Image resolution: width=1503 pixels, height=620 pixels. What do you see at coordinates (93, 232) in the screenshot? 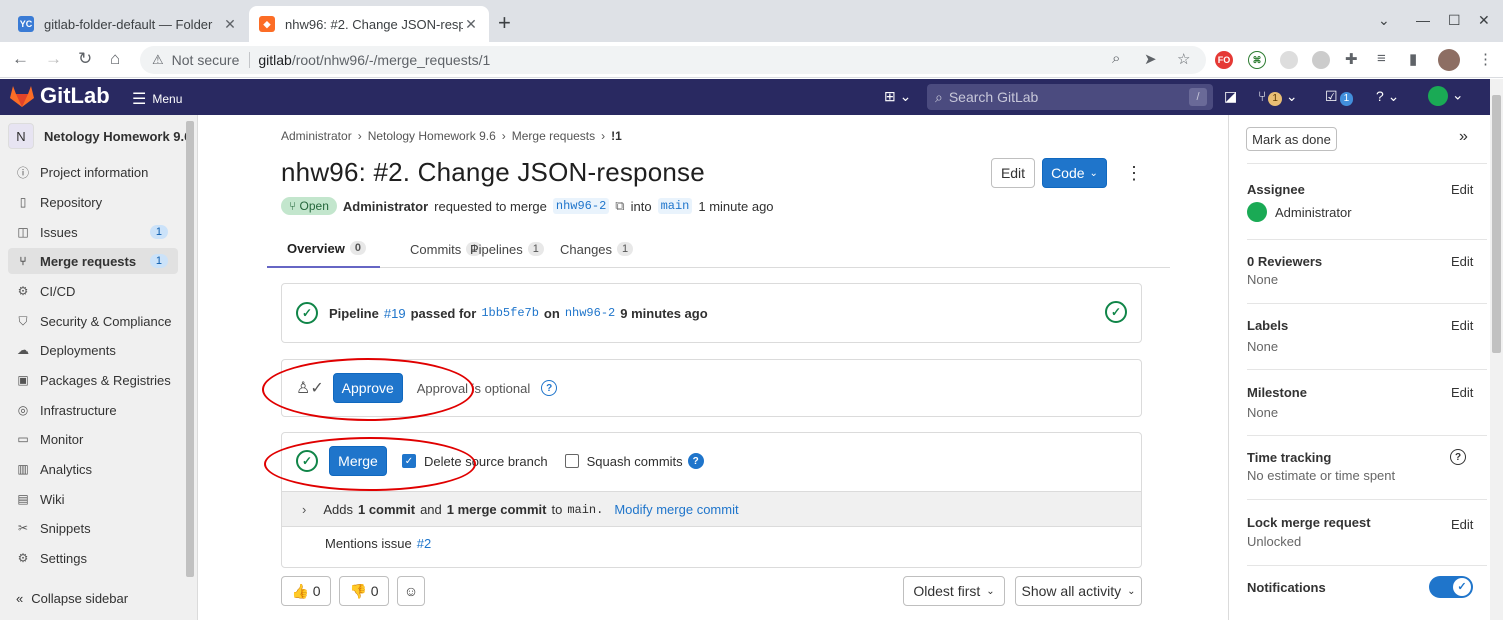
I see `sidebar-item-issues: ◫ Issues 1` at bounding box center [93, 232].